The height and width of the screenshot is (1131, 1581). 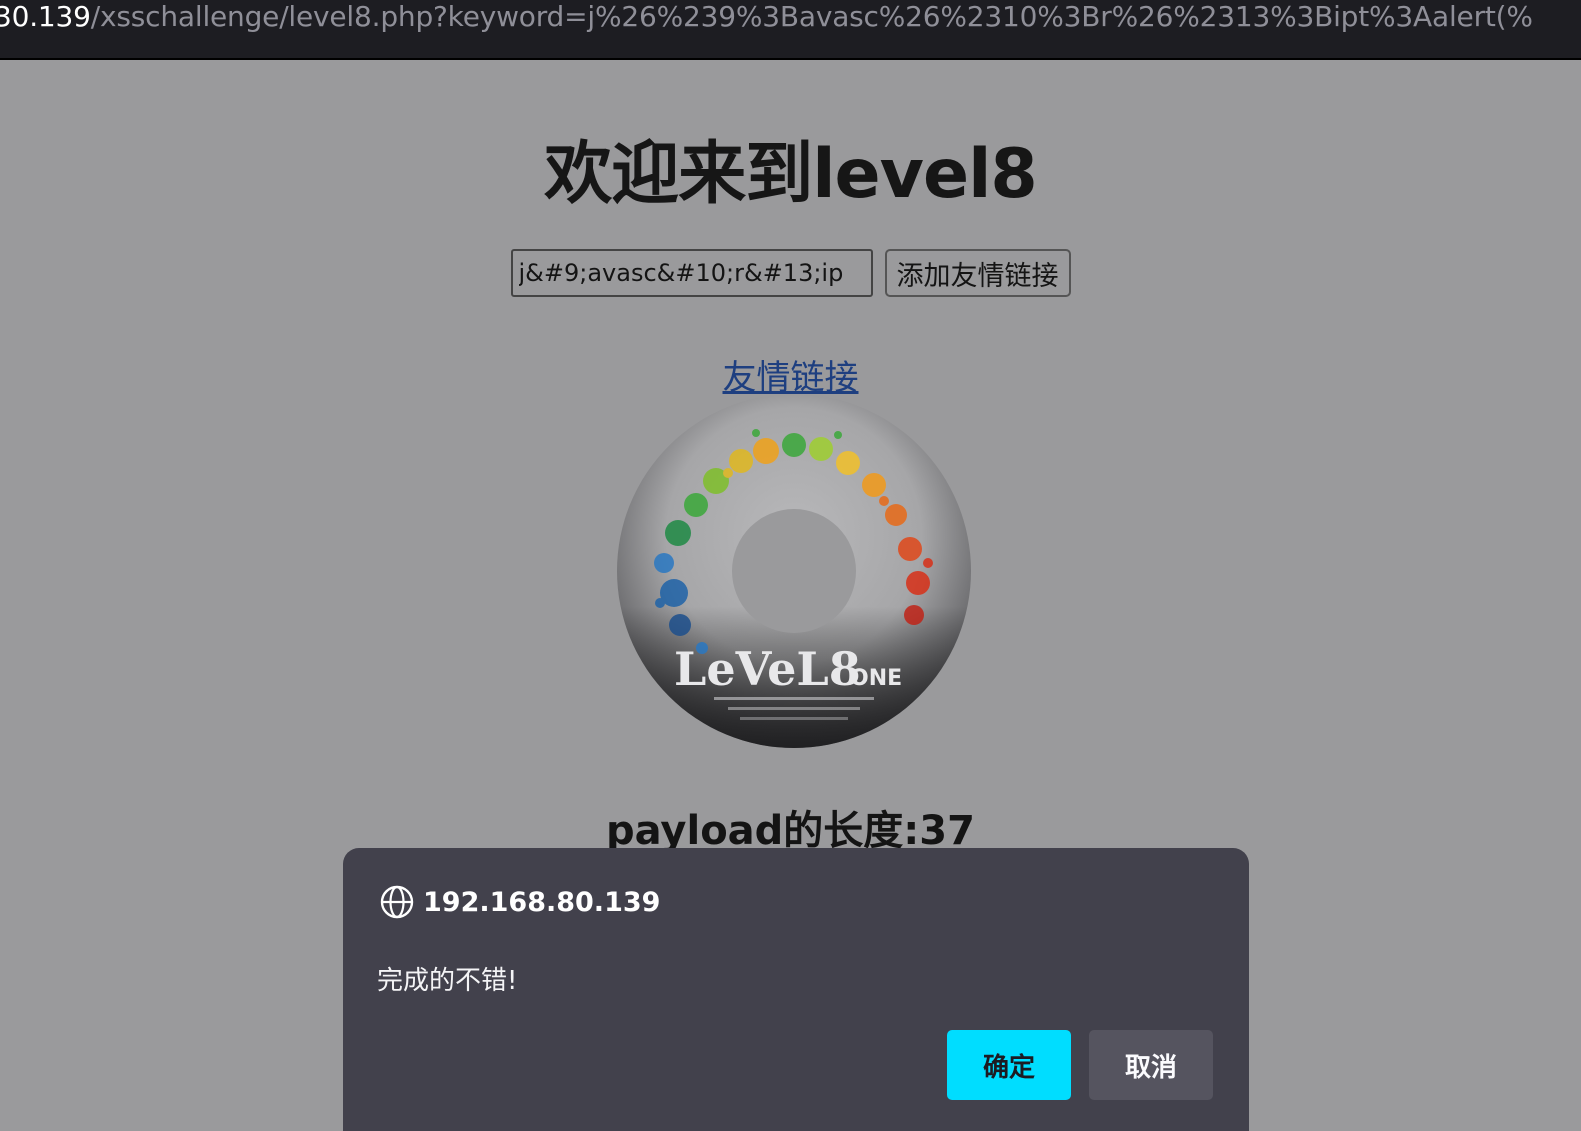 What do you see at coordinates (791, 174) in the screenshot?
I see `page-title: 欢迎来到level8` at bounding box center [791, 174].